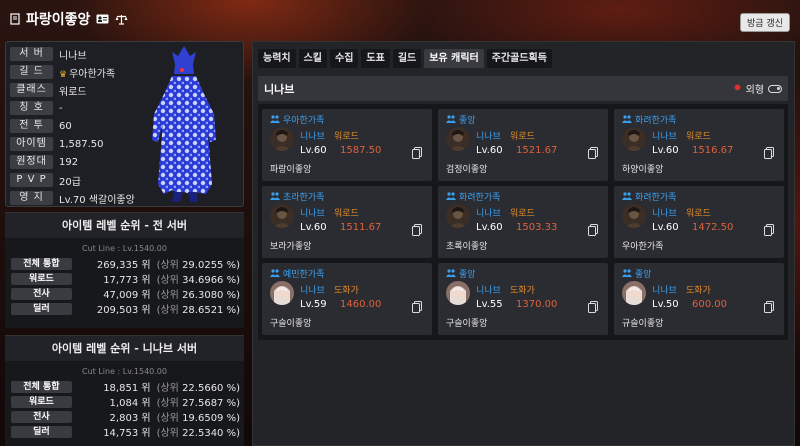 This screenshot has height=446, width=800. I want to click on card-character-name: 규슬이좋앙, so click(642, 322).